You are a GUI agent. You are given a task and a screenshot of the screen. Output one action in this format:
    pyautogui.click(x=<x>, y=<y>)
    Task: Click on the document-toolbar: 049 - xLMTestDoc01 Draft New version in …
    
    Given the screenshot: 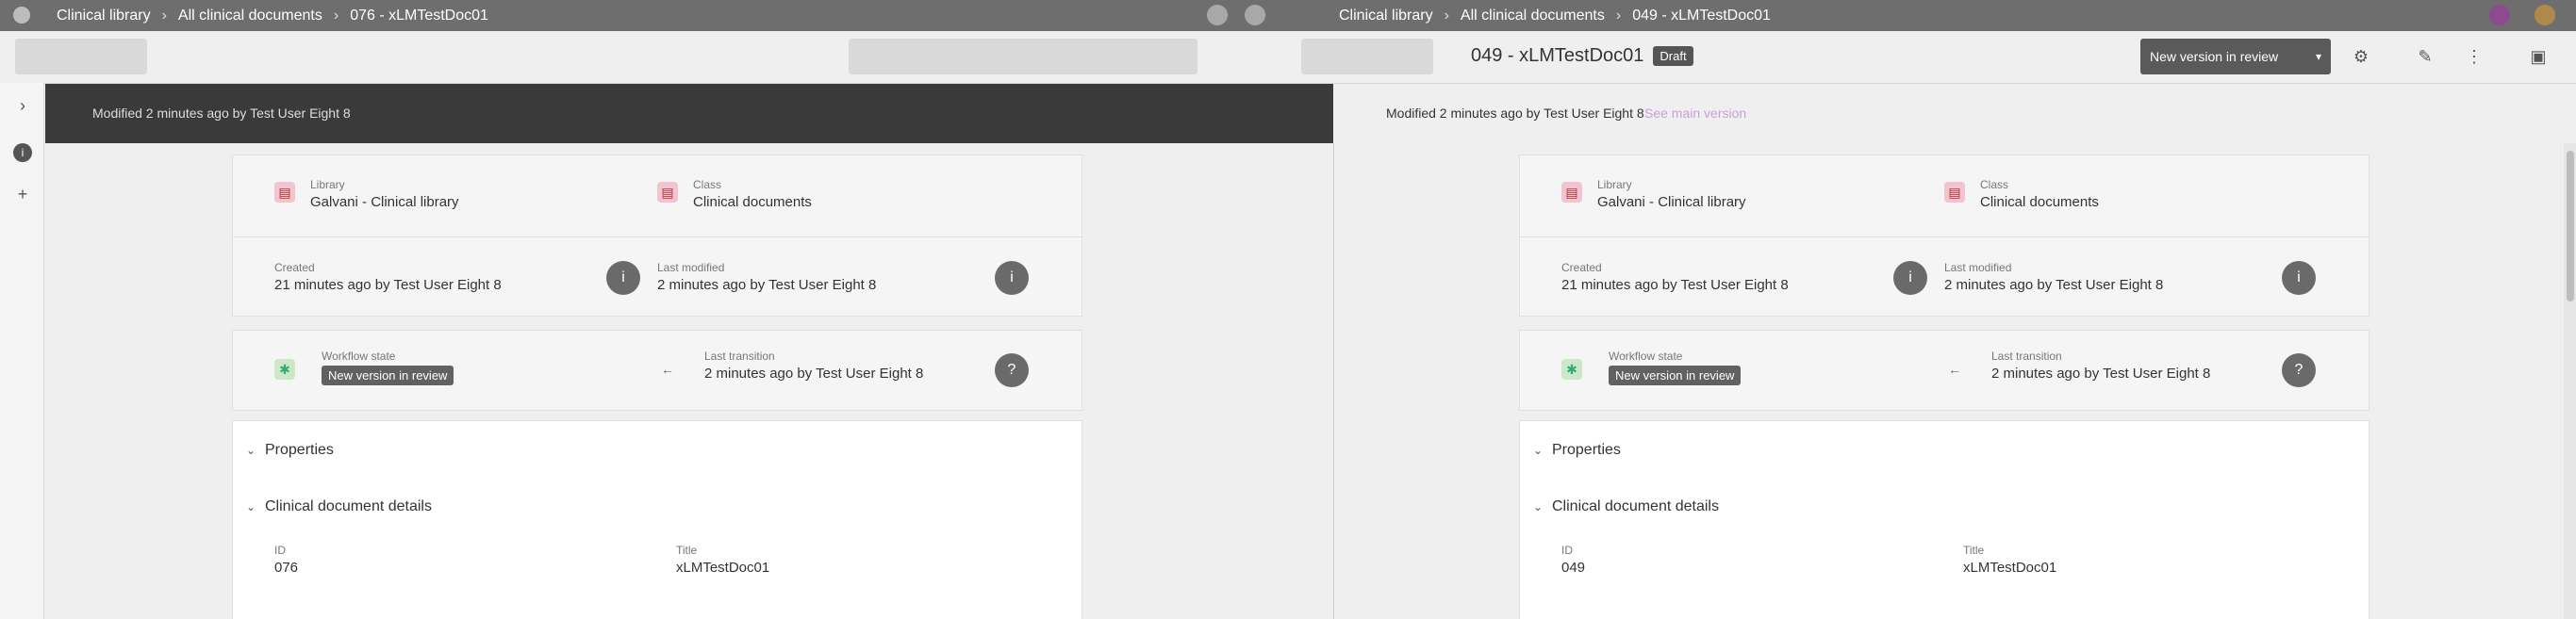 What is the action you would take?
    pyautogui.click(x=1288, y=57)
    